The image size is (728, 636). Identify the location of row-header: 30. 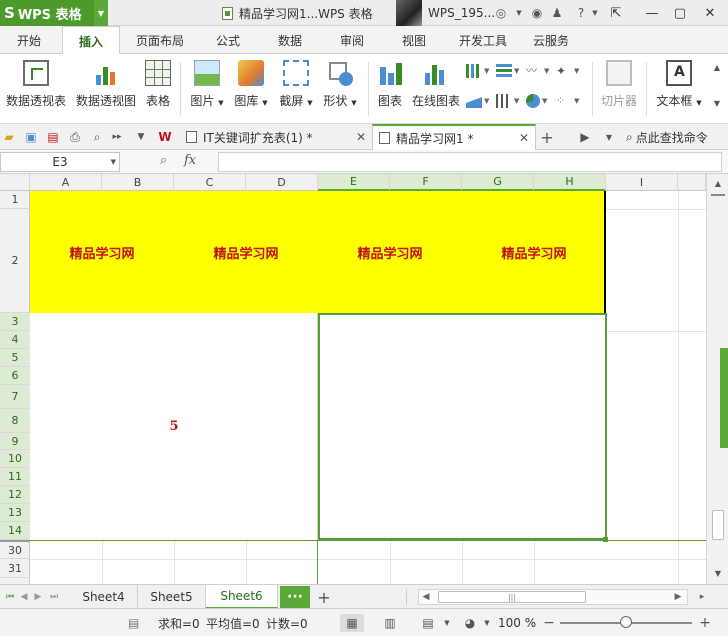
(15, 549).